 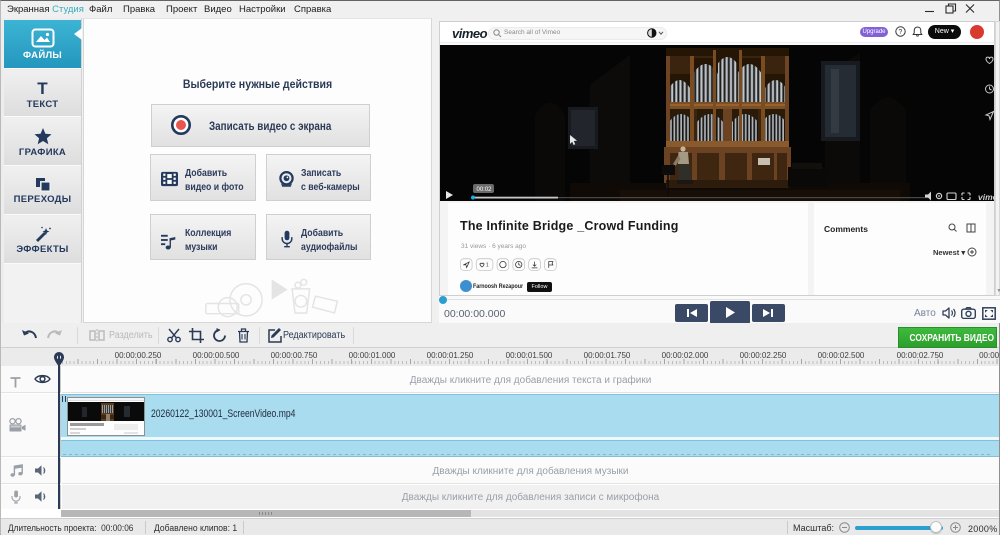 I want to click on svg-text: 00:02, so click(x=485, y=190).